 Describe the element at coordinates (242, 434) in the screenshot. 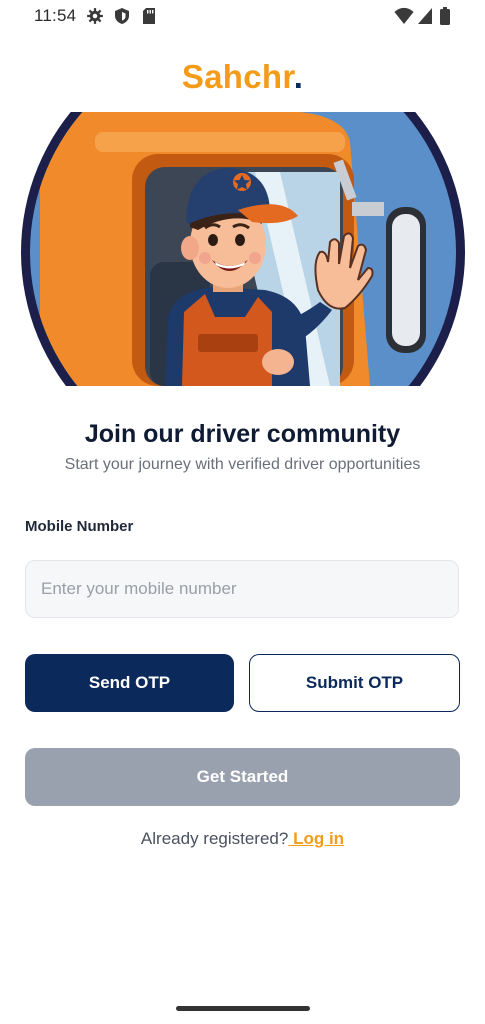

I see `page-title: Join our driver community` at that location.